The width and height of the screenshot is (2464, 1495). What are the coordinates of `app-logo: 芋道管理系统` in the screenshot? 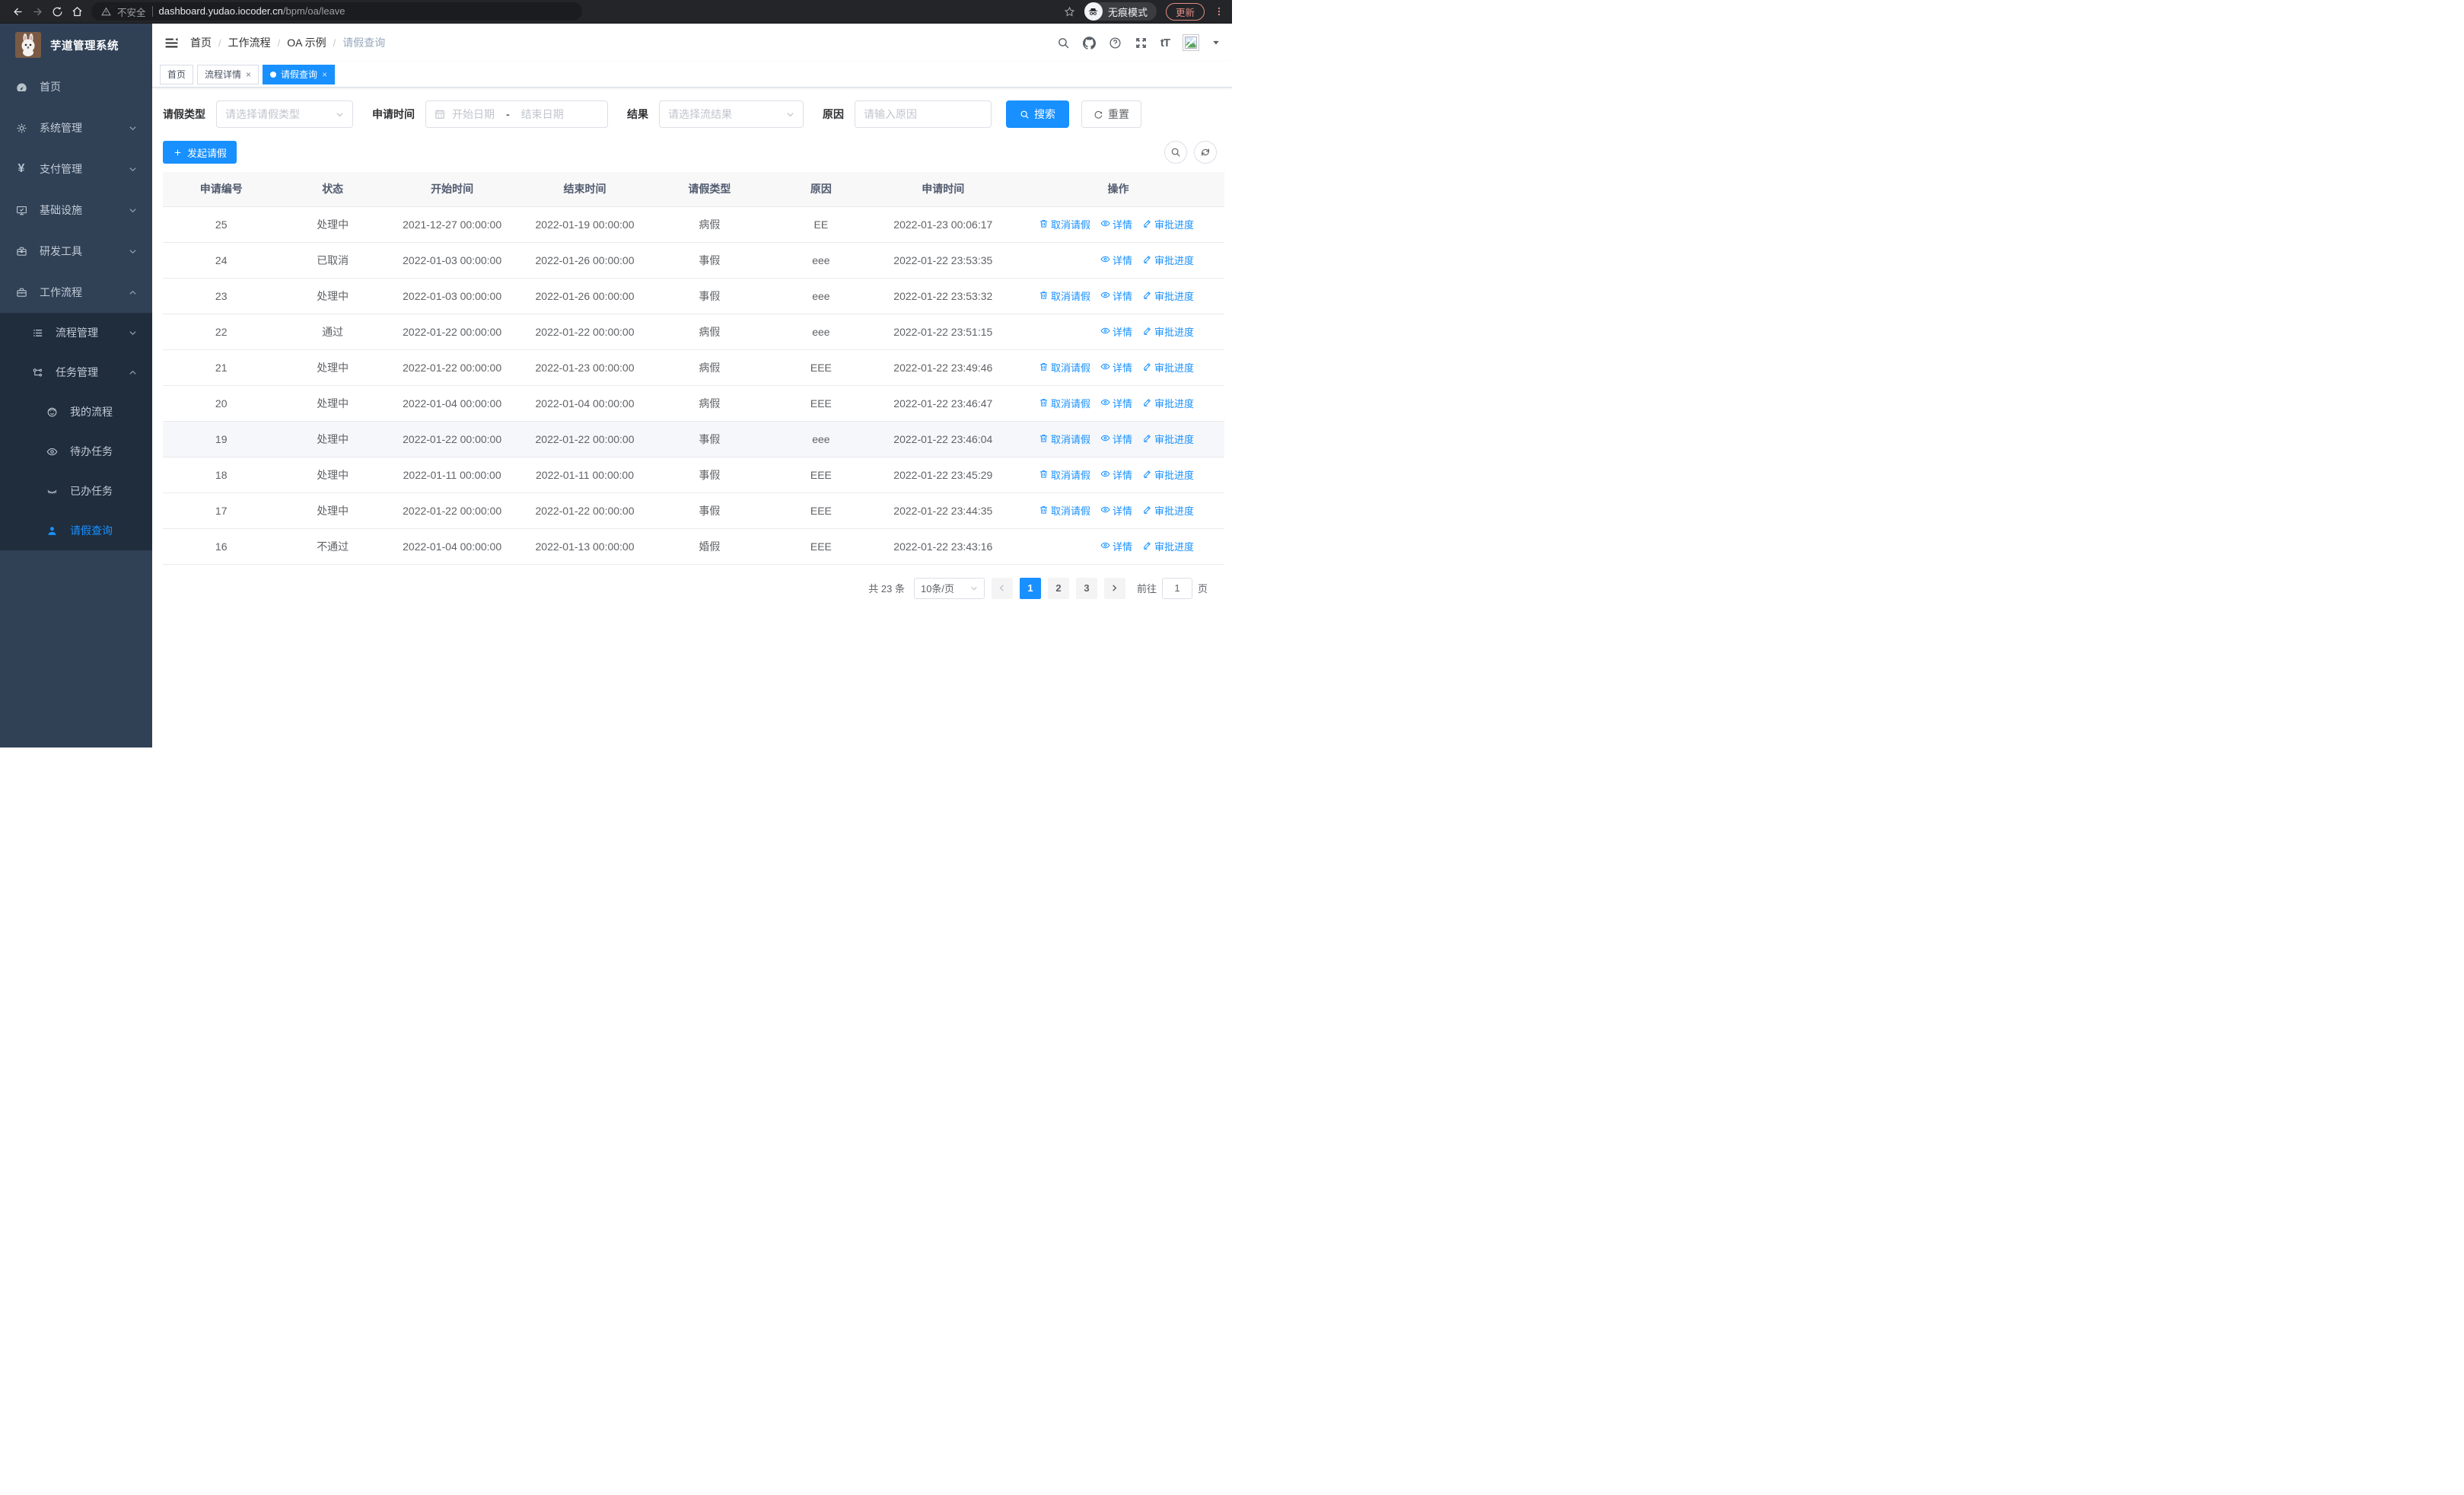 It's located at (76, 45).